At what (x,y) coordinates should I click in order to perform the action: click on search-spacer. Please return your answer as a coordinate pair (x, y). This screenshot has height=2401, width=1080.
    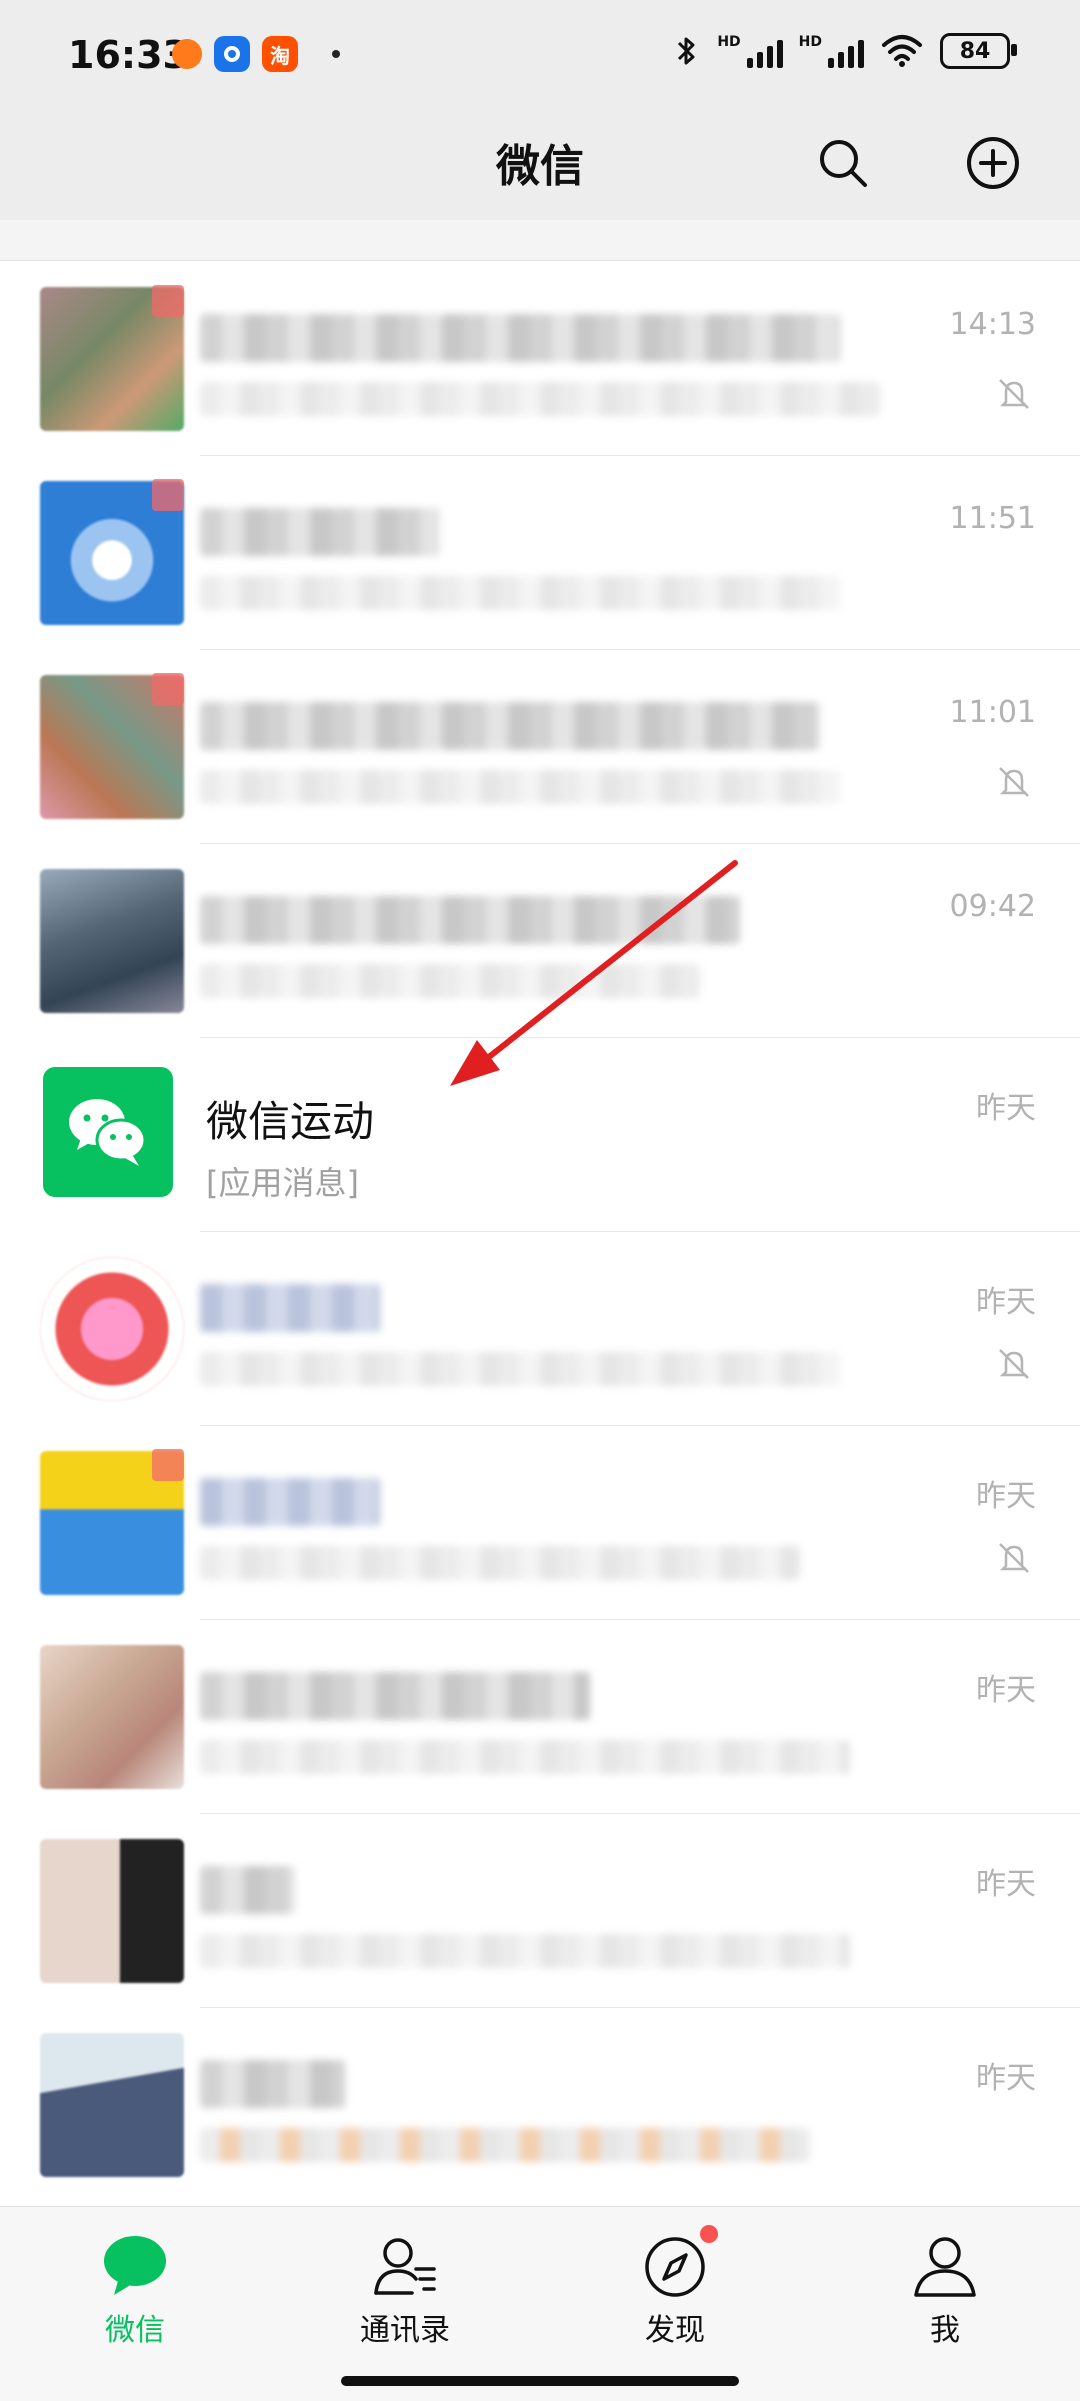
    Looking at the image, I should click on (540, 240).